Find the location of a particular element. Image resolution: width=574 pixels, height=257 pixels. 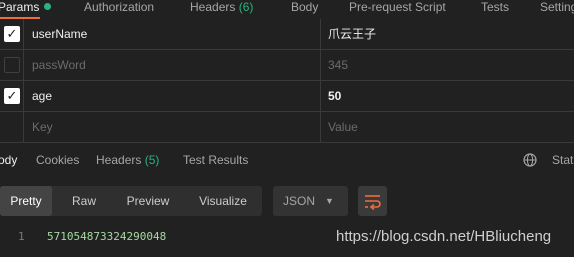

tab-response-headers: Headers (5) is located at coordinates (127, 160).